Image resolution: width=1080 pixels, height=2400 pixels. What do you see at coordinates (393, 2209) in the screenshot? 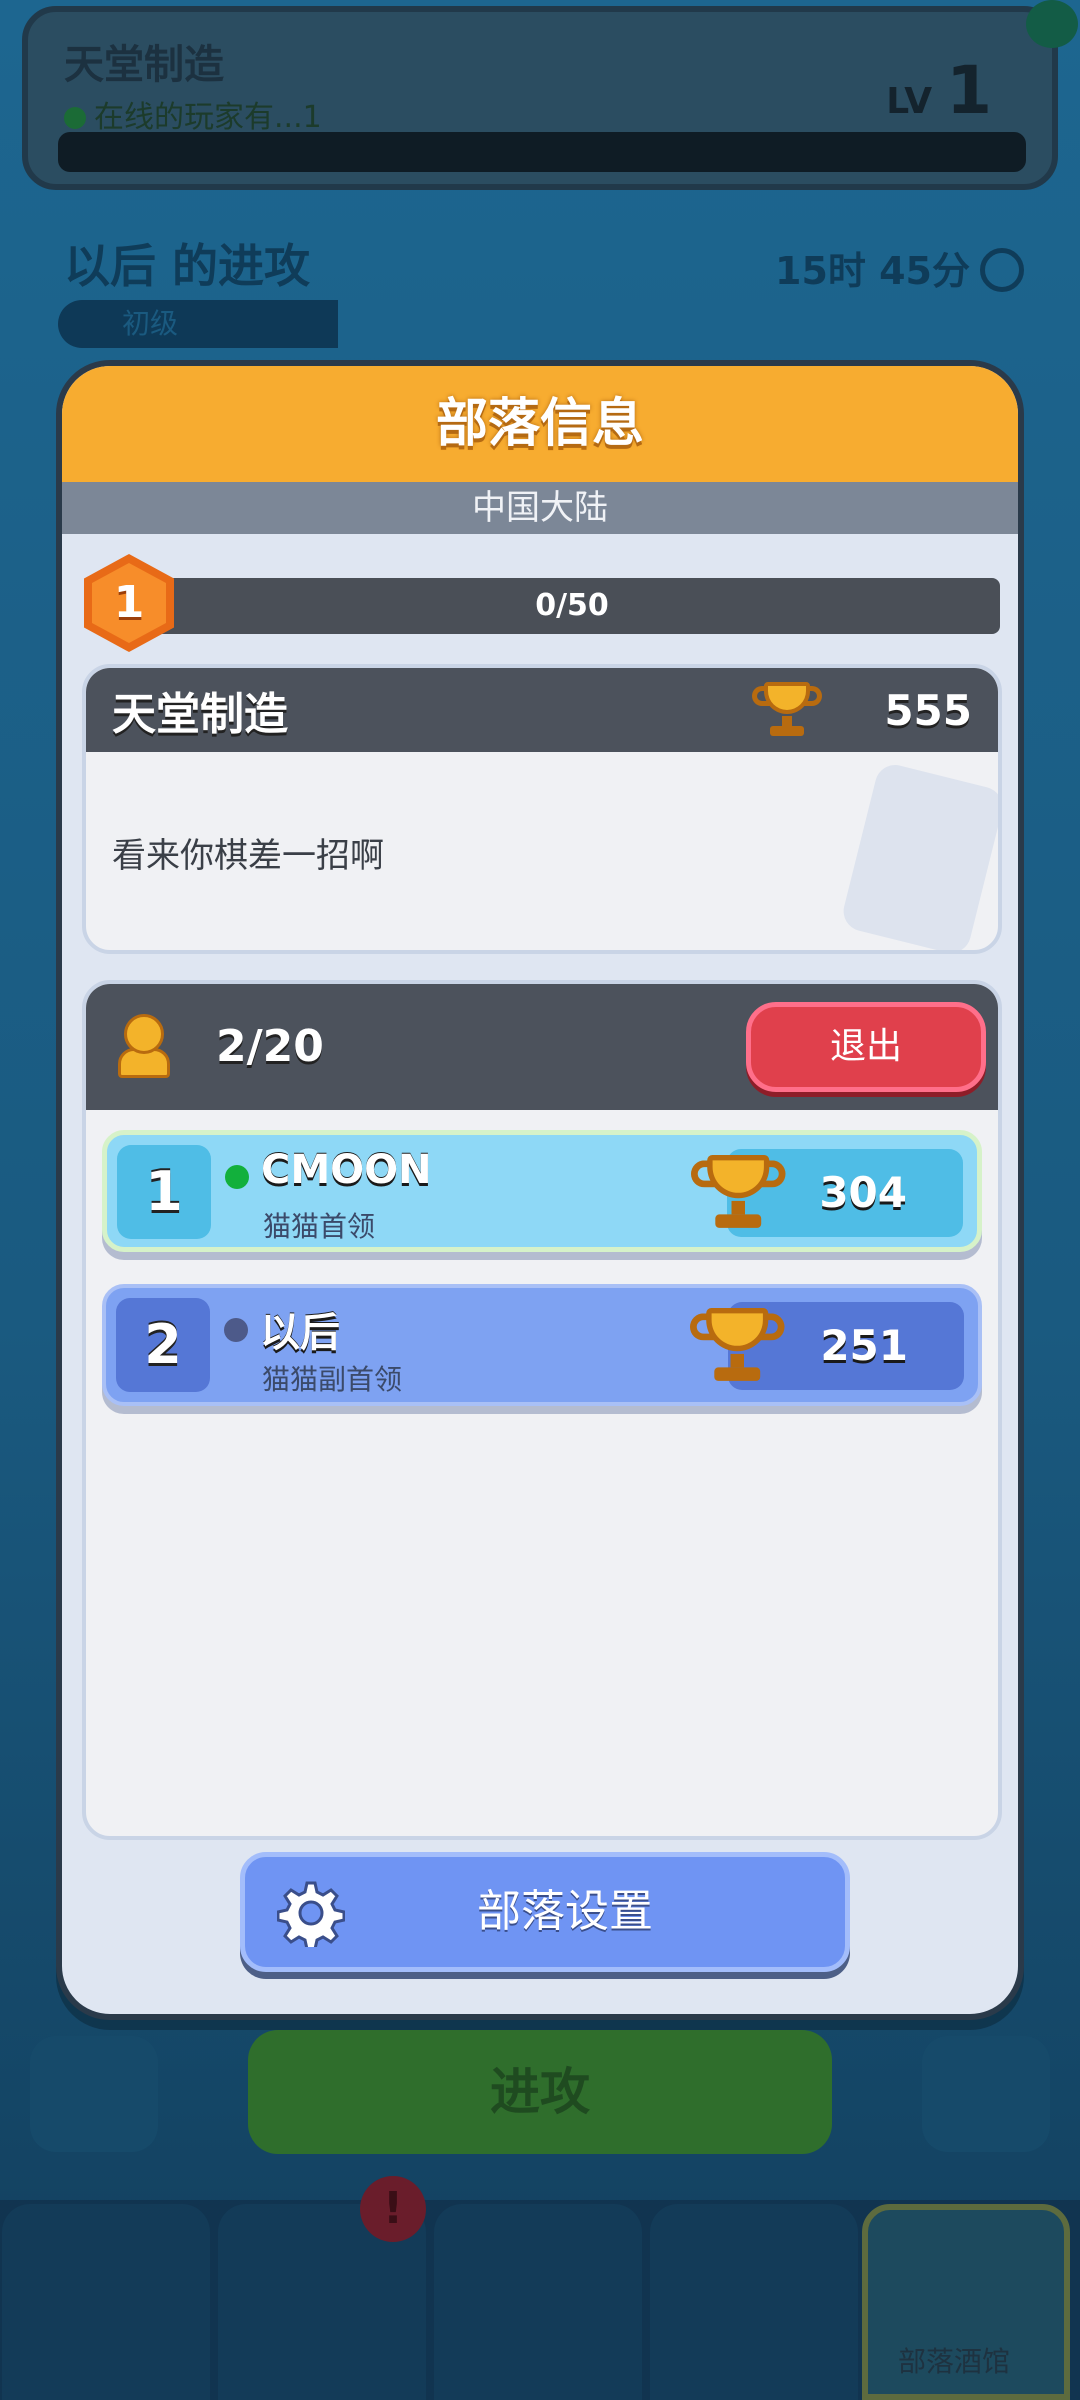
I see `alert-icon: !` at bounding box center [393, 2209].